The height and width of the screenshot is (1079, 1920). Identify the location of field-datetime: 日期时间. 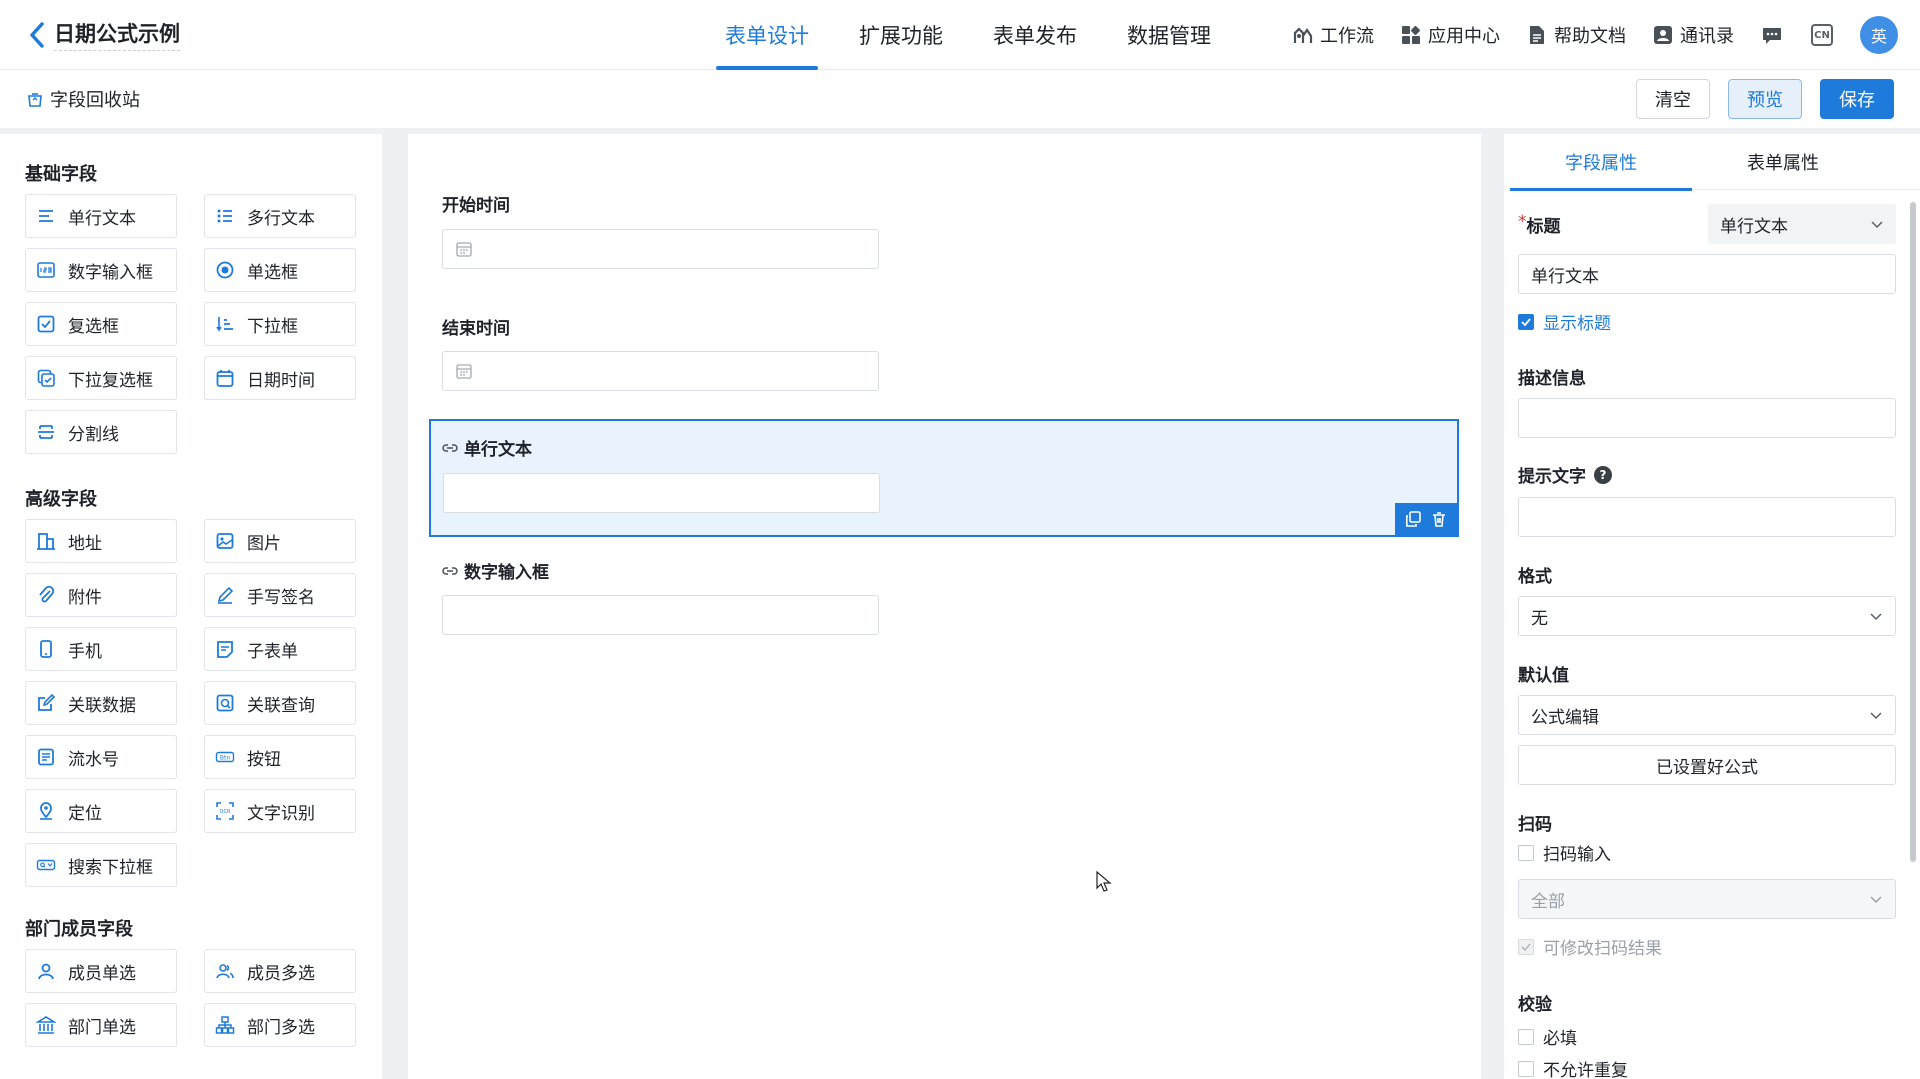
(280, 378).